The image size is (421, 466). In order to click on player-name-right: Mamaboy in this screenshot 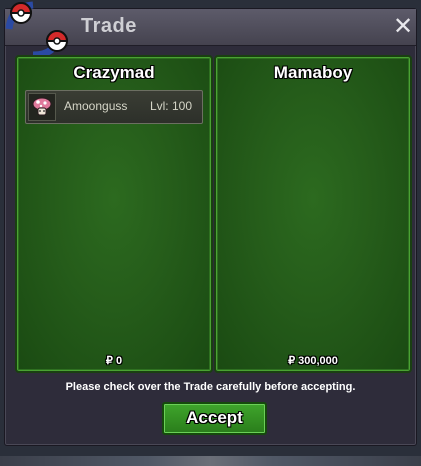, I will do `click(313, 72)`.